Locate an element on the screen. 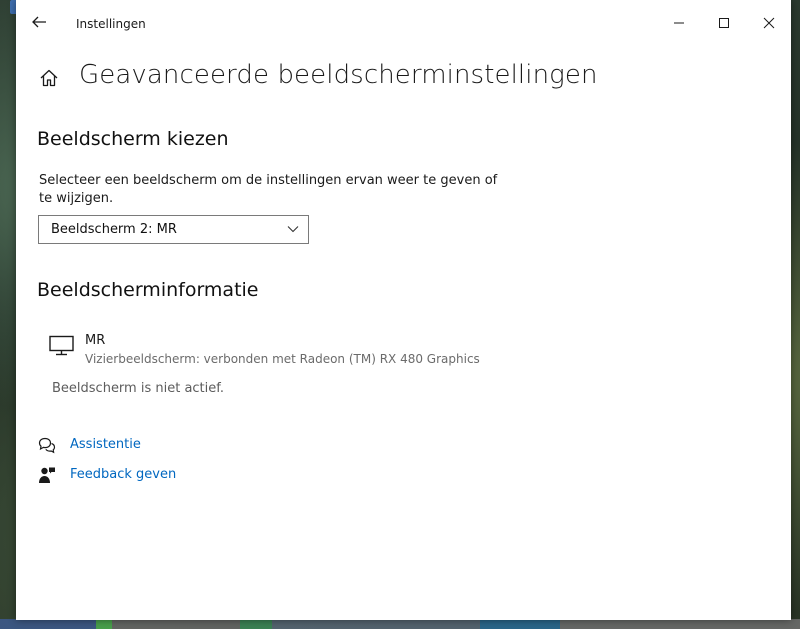 The image size is (800, 629). help-chat-icon is located at coordinates (47, 445).